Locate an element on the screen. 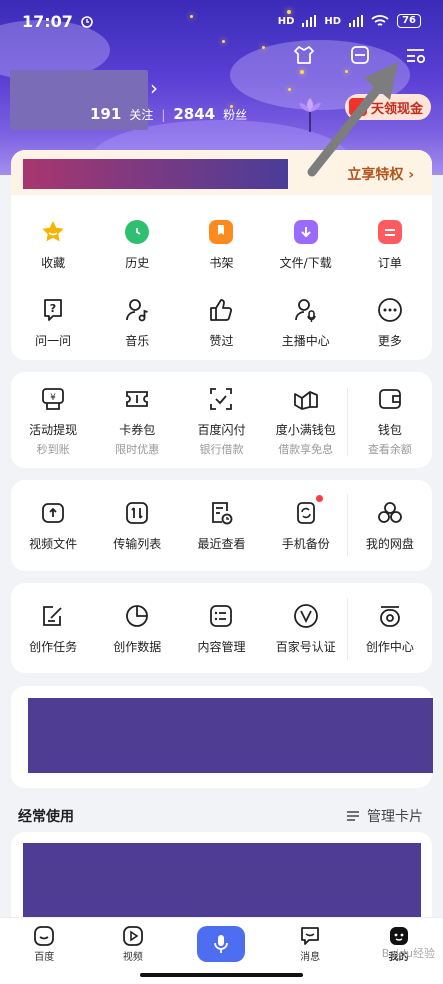 This screenshot has width=443, height=984. grid-item-ask: ? 问一问 is located at coordinates (53, 322).